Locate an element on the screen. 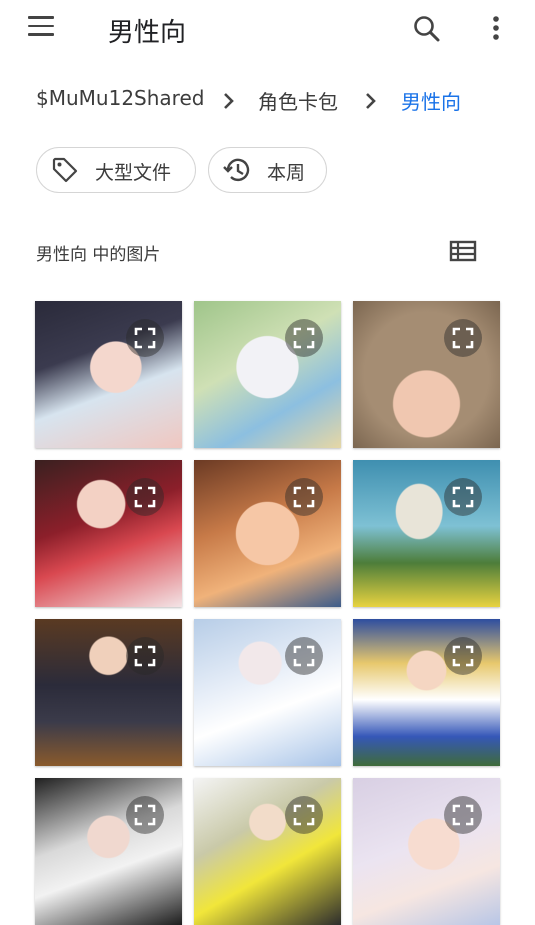 Image resolution: width=535 pixels, height=925 pixels. breadcrumb-item-root: $MuMu12Shared is located at coordinates (120, 98).